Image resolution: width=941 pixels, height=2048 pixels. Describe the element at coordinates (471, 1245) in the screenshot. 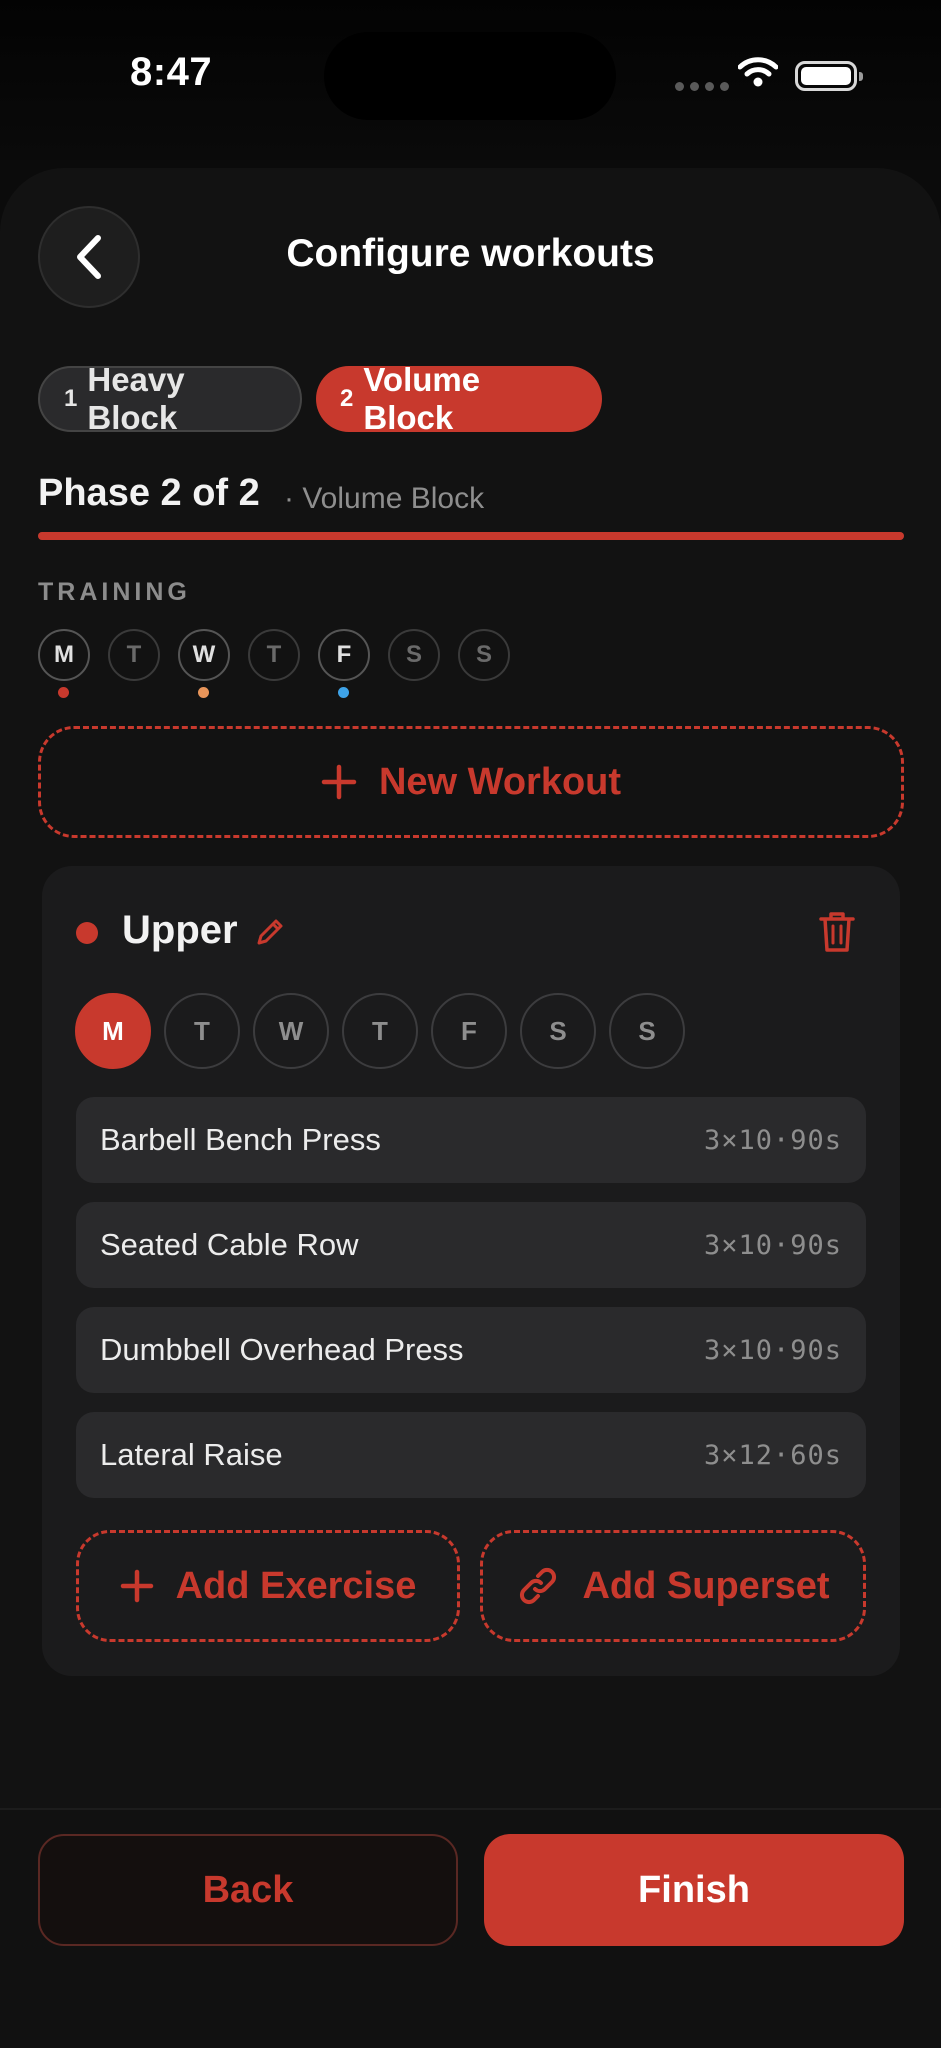

I see `exercise-row: Seated Cable Row 3×10·90s` at that location.